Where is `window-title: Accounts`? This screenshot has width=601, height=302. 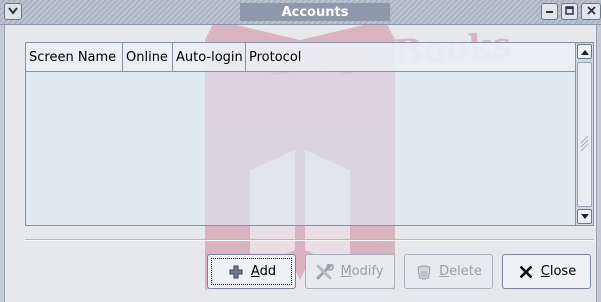
window-title: Accounts is located at coordinates (315, 12).